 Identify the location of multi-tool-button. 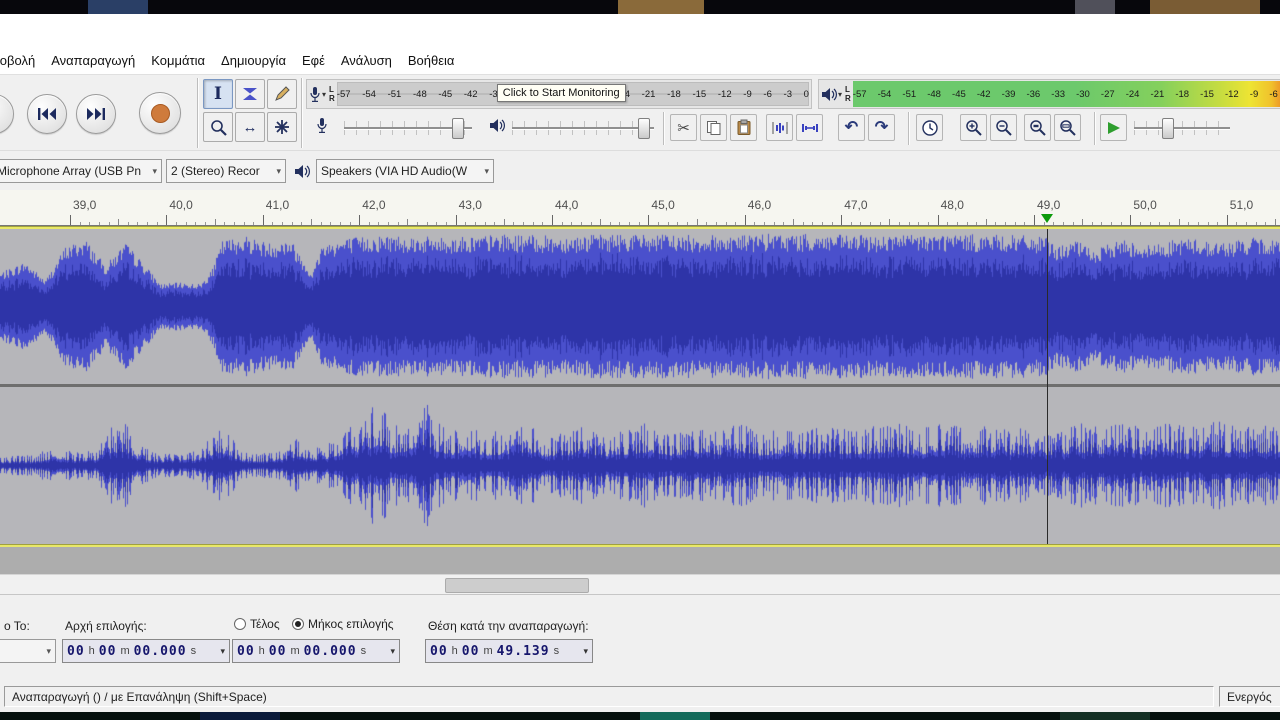
(282, 127).